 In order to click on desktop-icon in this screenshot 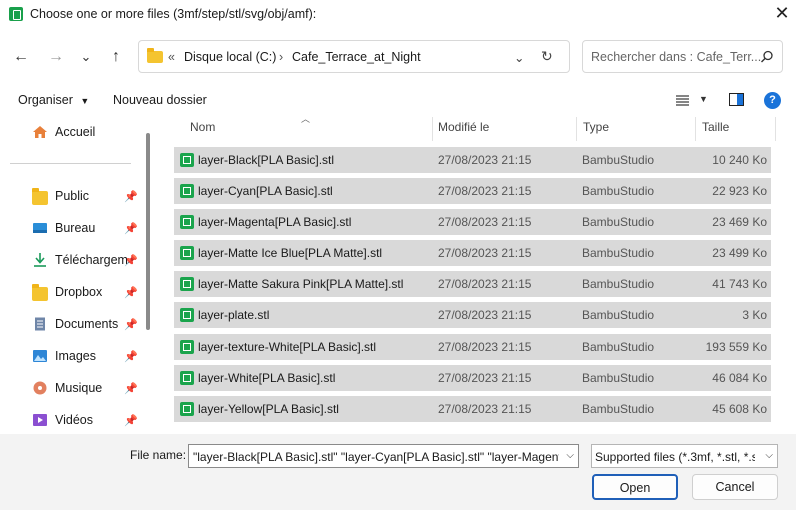, I will do `click(40, 228)`.